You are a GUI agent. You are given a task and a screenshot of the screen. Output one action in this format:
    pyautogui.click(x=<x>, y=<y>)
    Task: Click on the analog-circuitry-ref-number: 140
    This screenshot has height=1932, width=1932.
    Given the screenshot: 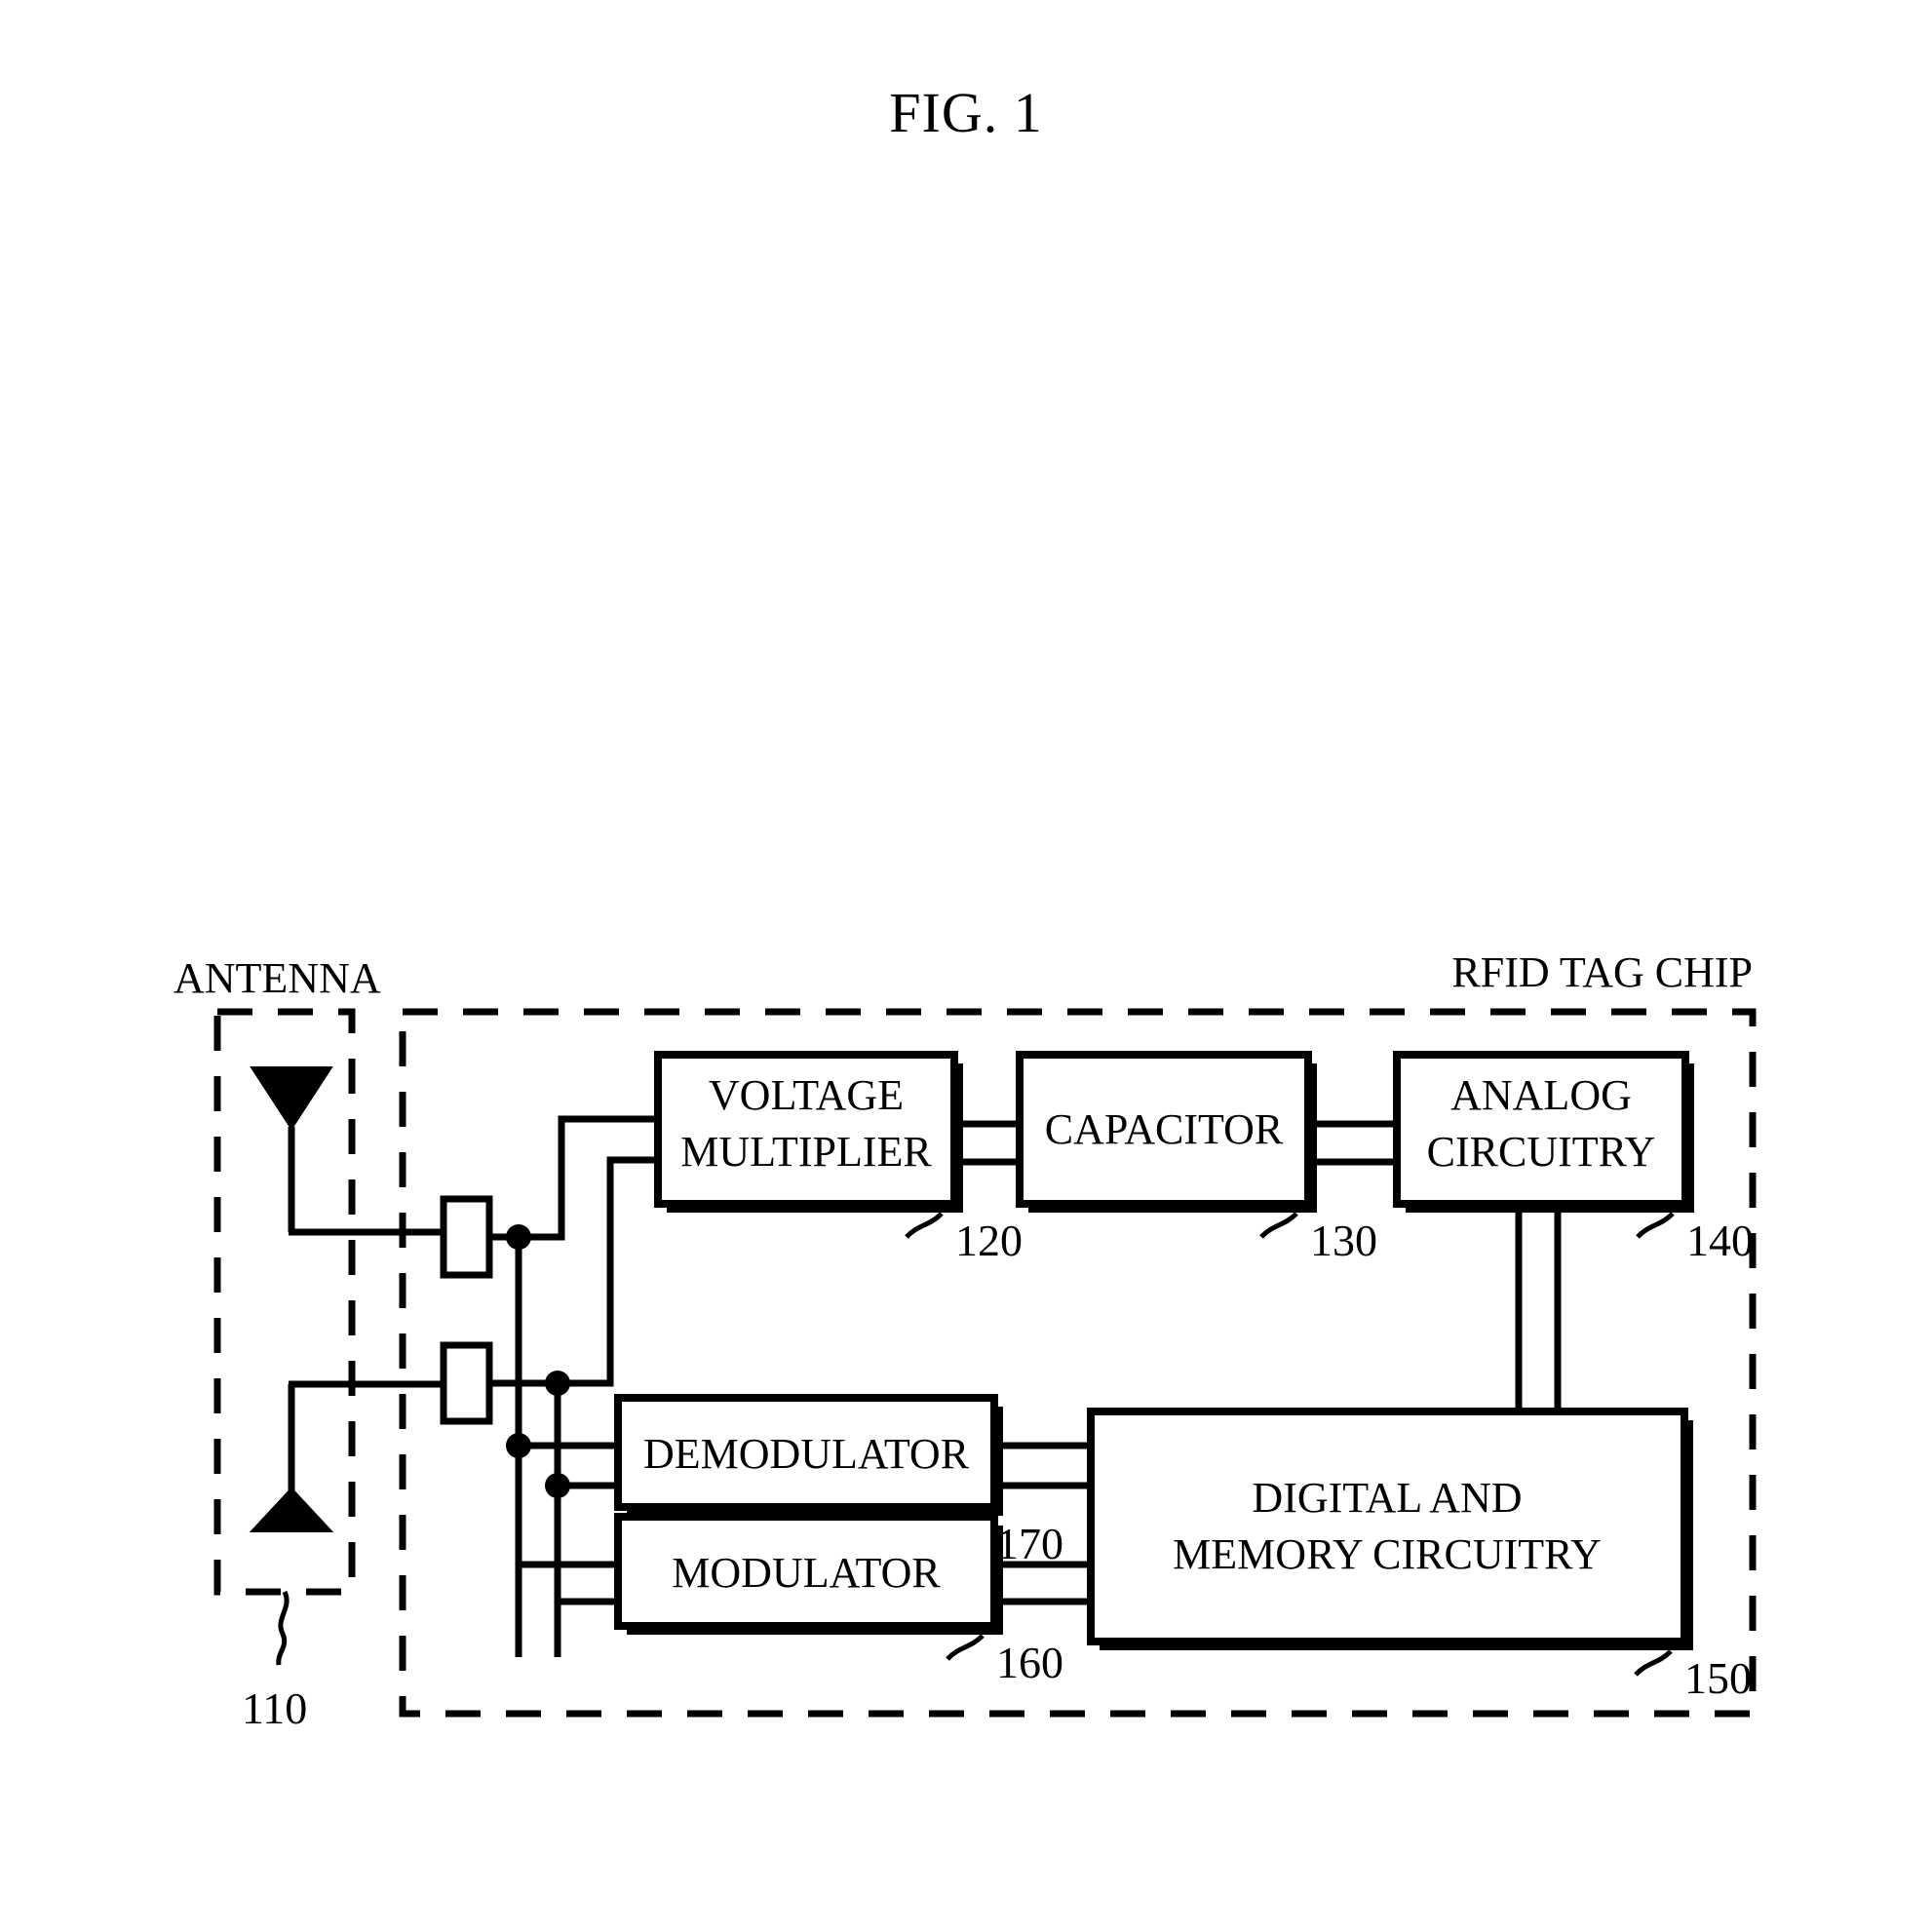 What is the action you would take?
    pyautogui.click(x=1720, y=1240)
    